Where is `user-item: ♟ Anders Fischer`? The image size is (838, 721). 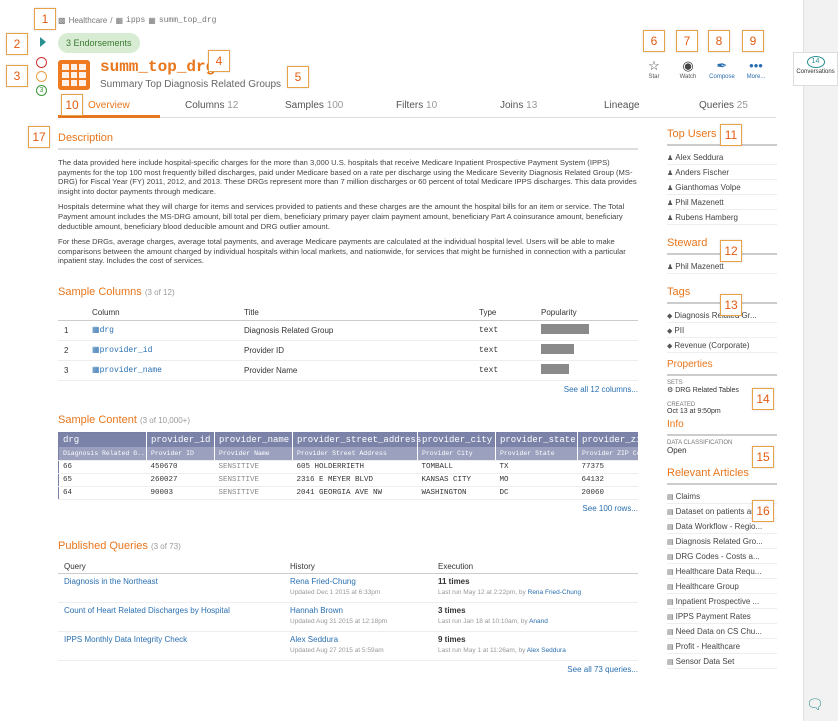 user-item: ♟ Anders Fischer is located at coordinates (722, 172).